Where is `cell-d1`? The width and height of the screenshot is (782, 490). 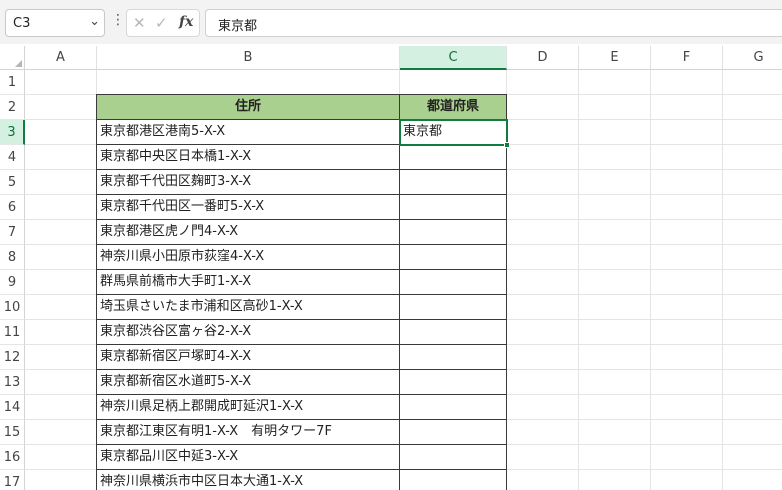 cell-d1 is located at coordinates (543, 82).